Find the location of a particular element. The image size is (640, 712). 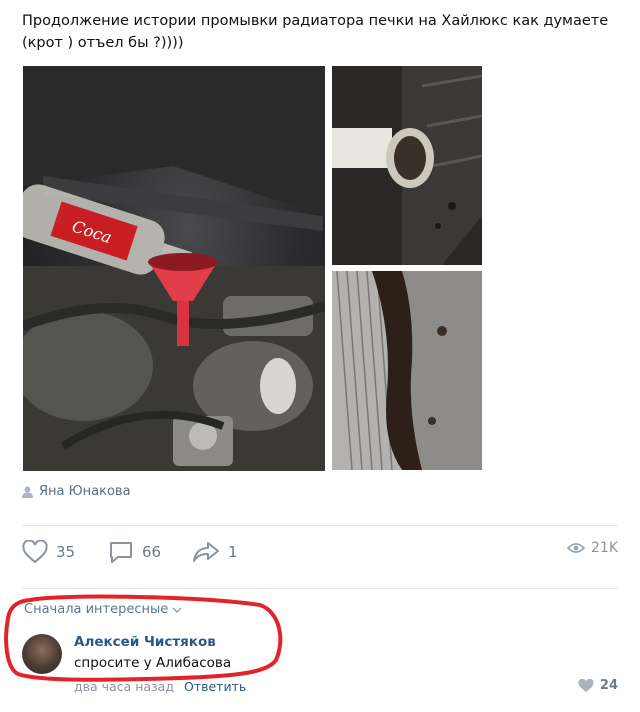

share-button: 1 is located at coordinates (215, 552).